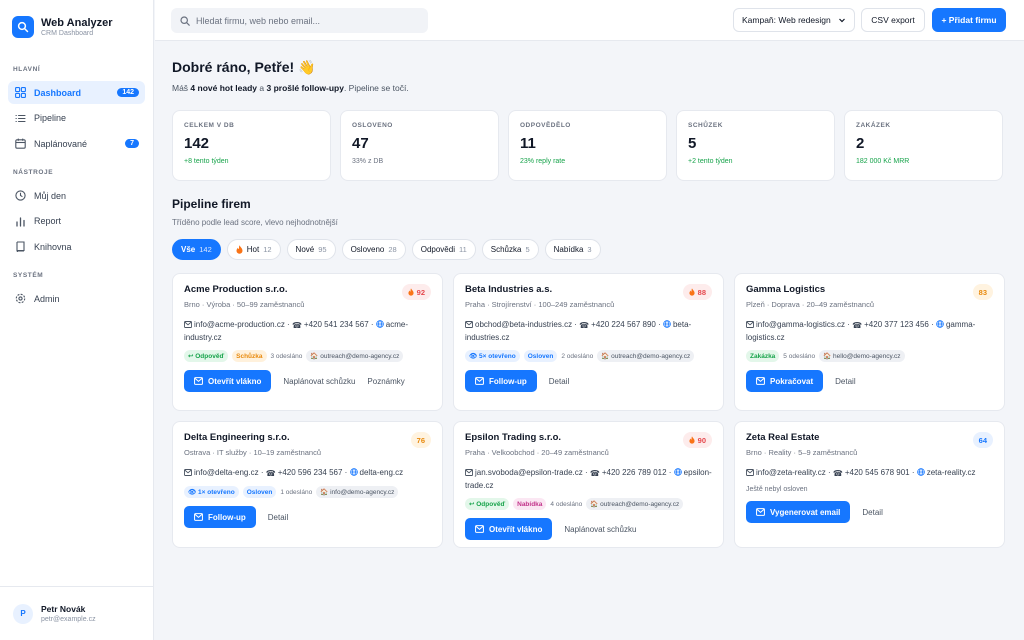  I want to click on company-email: info@acme-production.cz, so click(239, 324).